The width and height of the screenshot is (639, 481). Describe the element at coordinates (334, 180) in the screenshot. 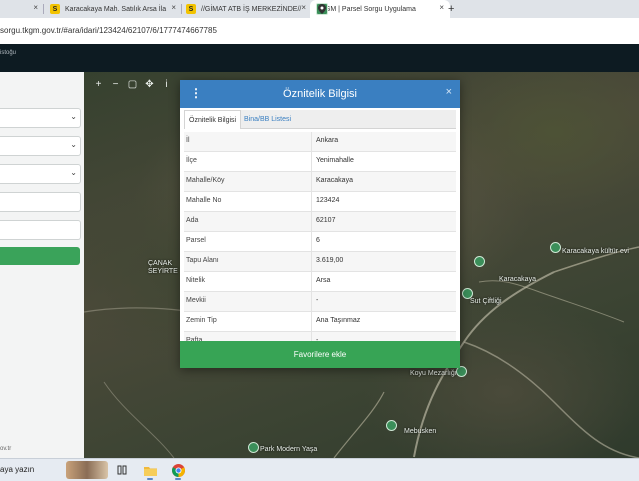

I see `row-value: Karacakaya` at that location.